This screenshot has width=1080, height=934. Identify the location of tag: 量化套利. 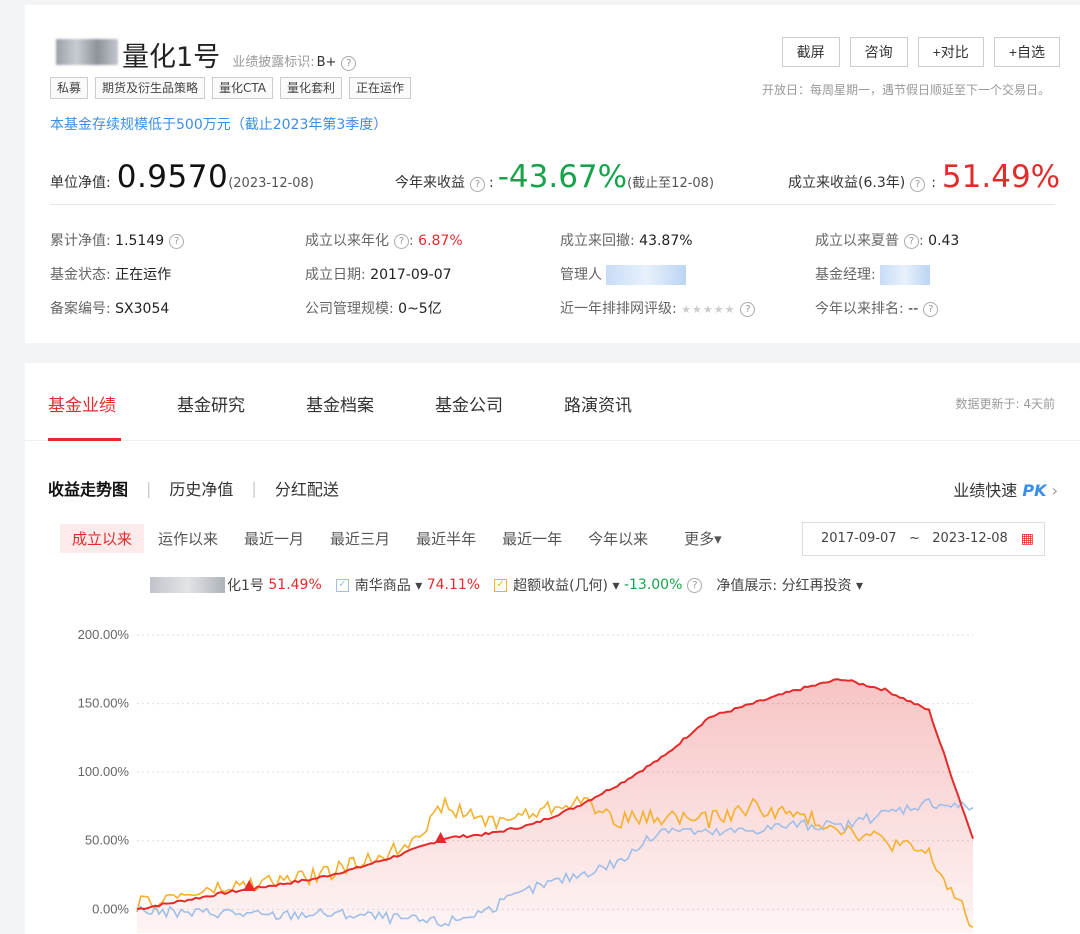
(311, 88).